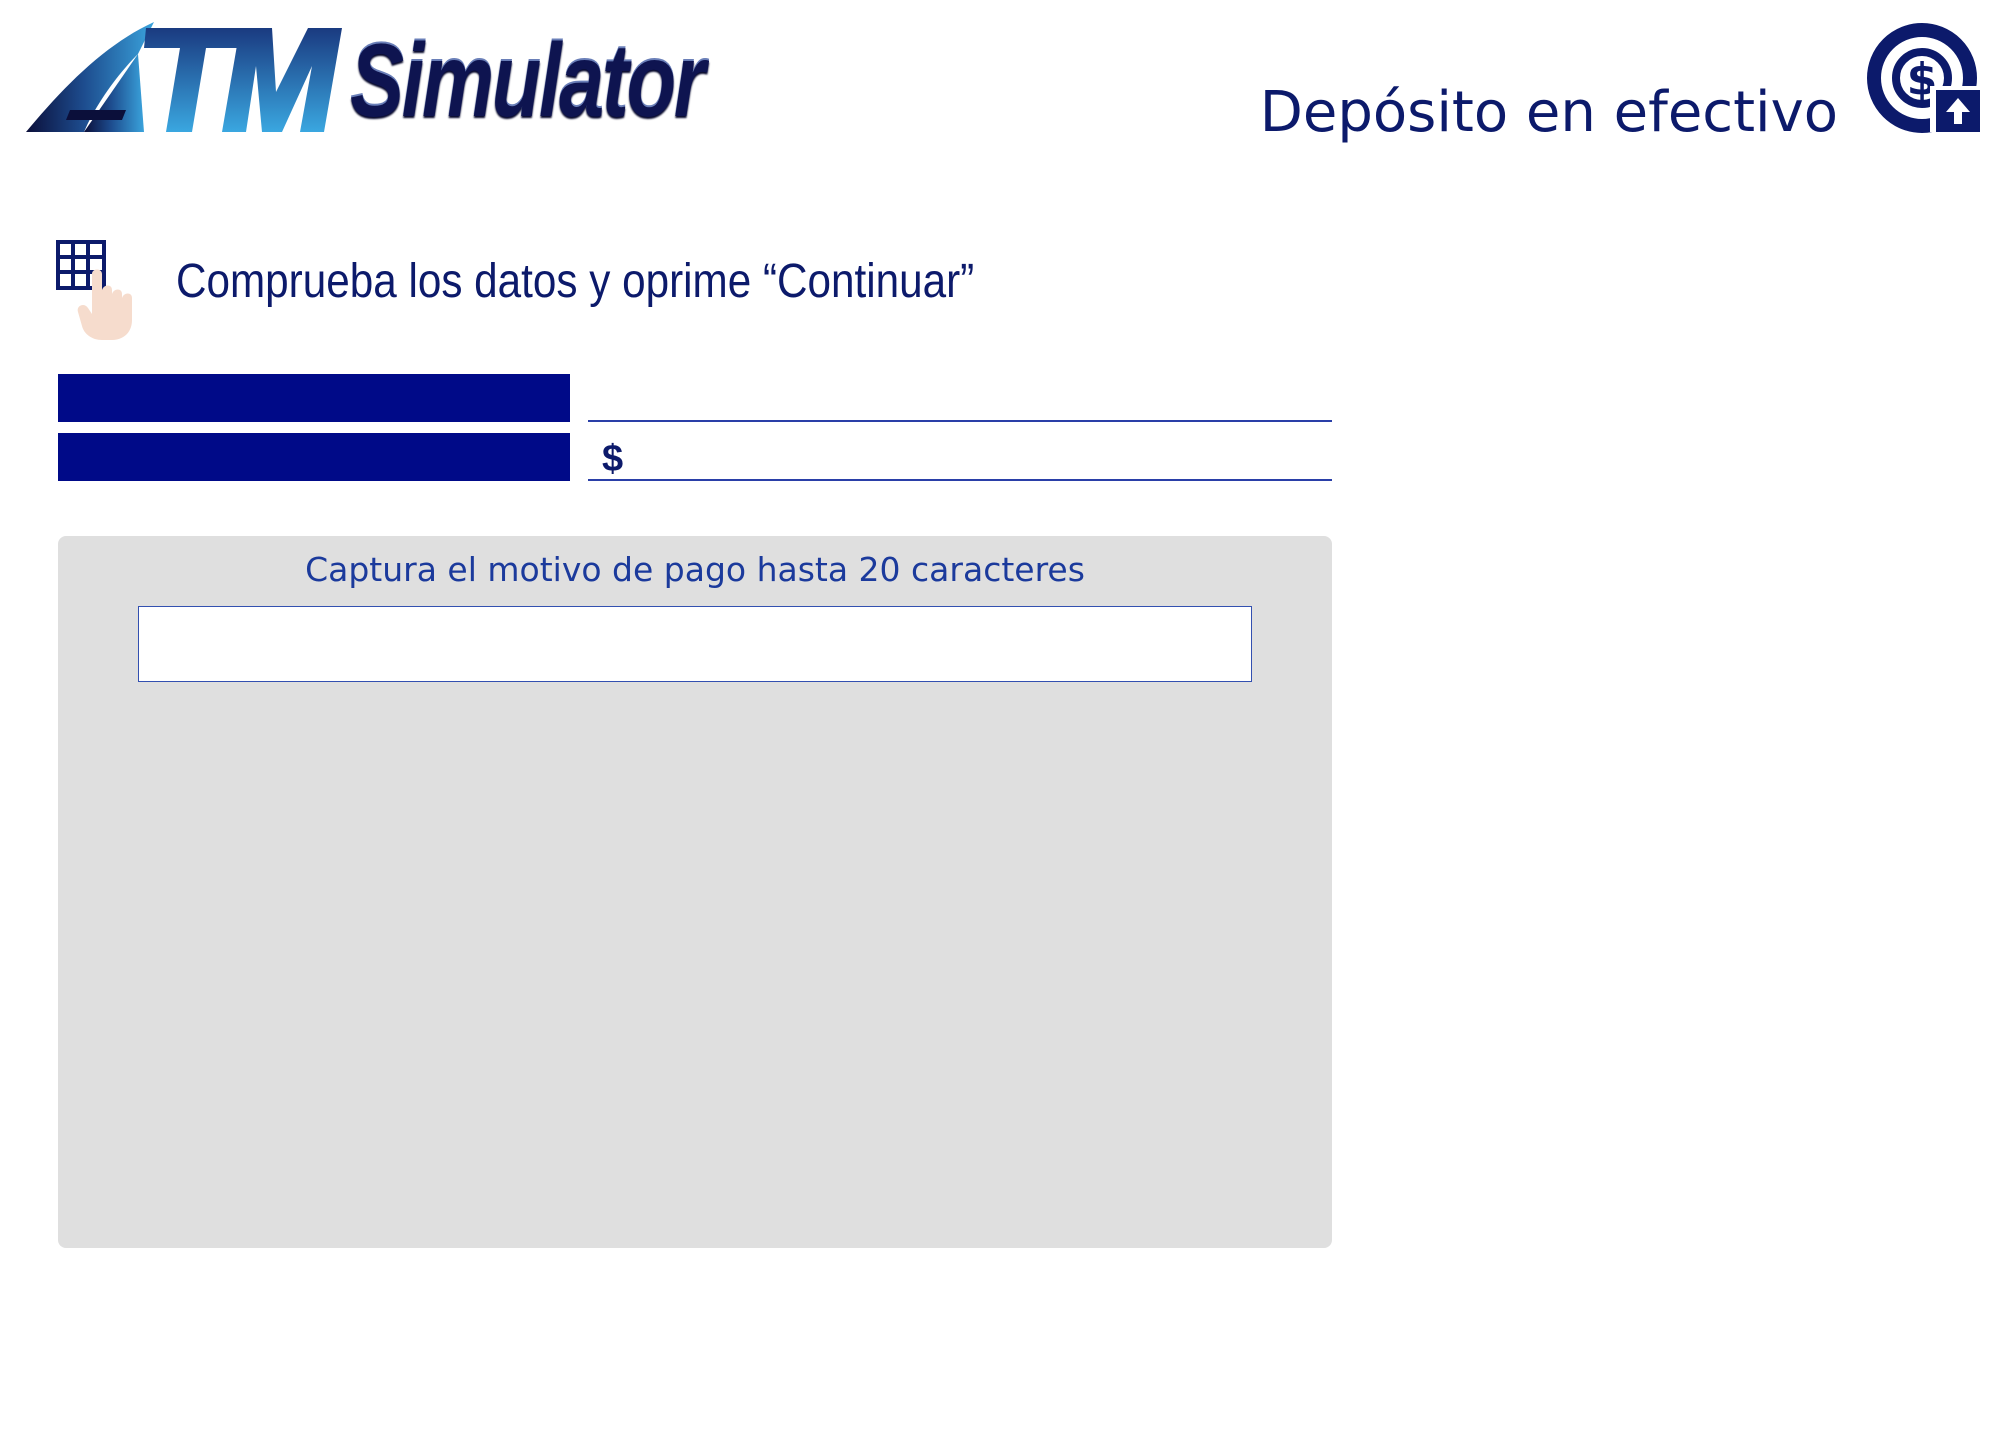 The image size is (2000, 1444). I want to click on data-row-2-currency: $, so click(613, 459).